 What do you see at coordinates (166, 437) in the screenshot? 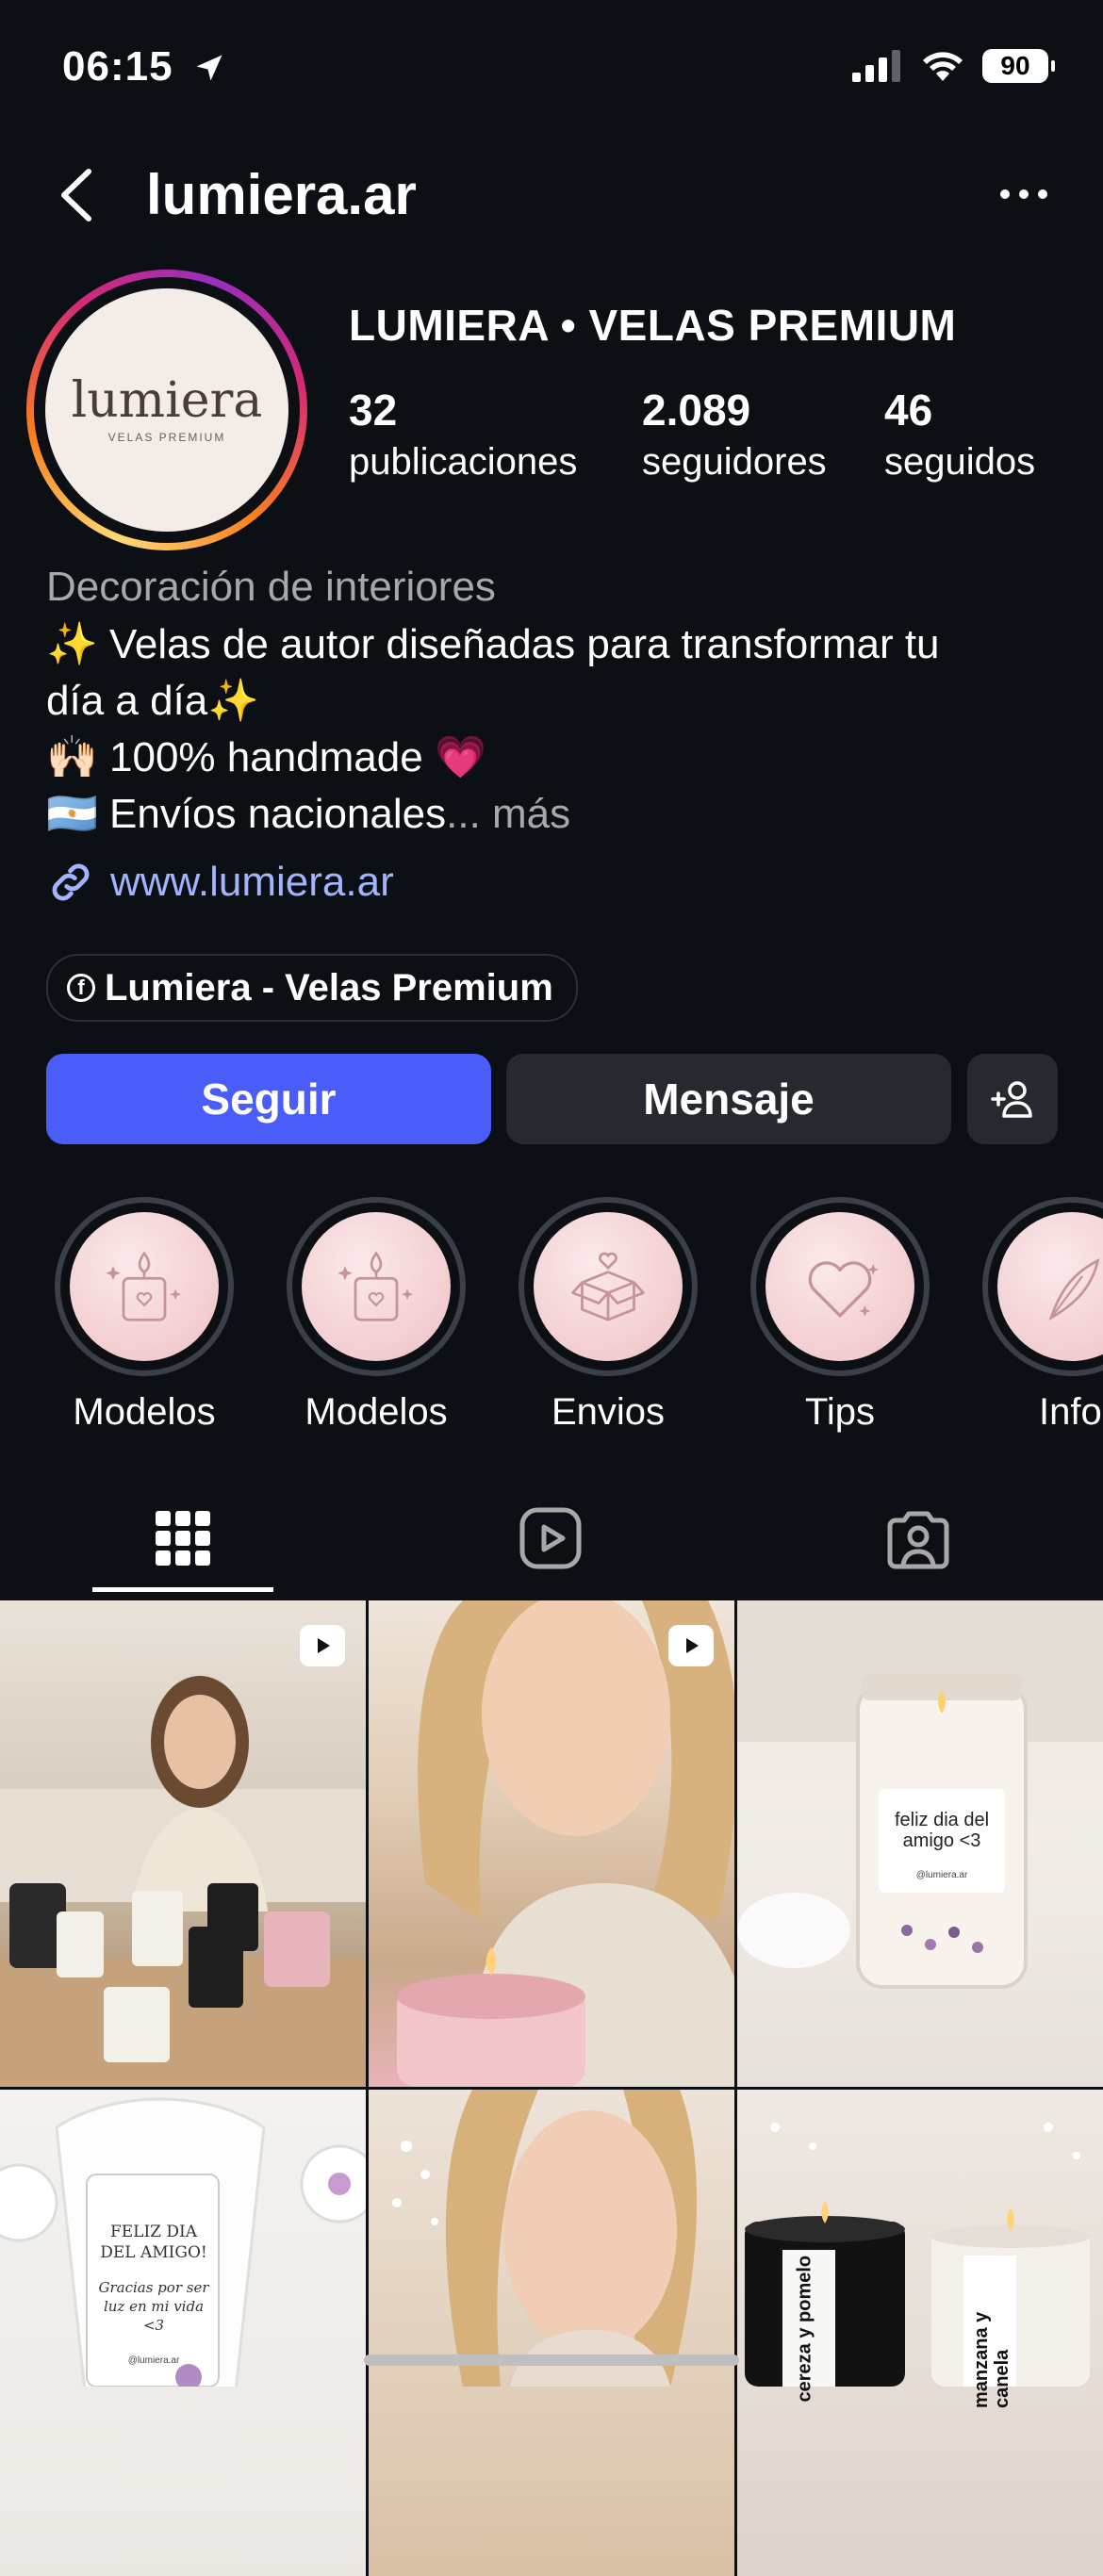
I see `avatar-tagline: VELAS PREMIUM` at bounding box center [166, 437].